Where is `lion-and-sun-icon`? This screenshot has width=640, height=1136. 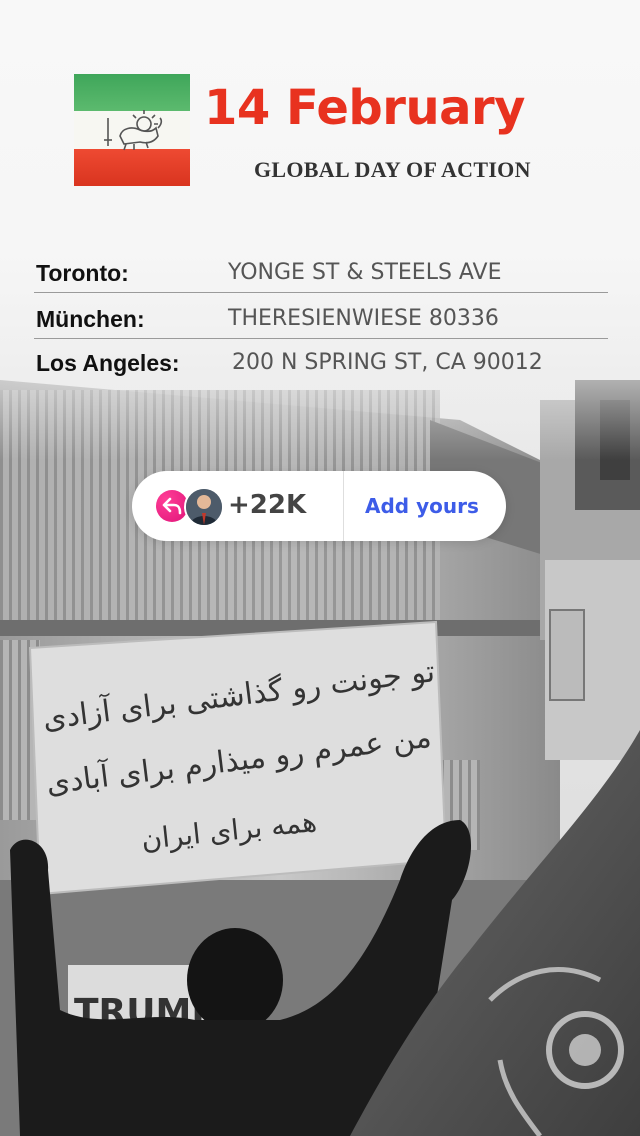 lion-and-sun-icon is located at coordinates (133, 130).